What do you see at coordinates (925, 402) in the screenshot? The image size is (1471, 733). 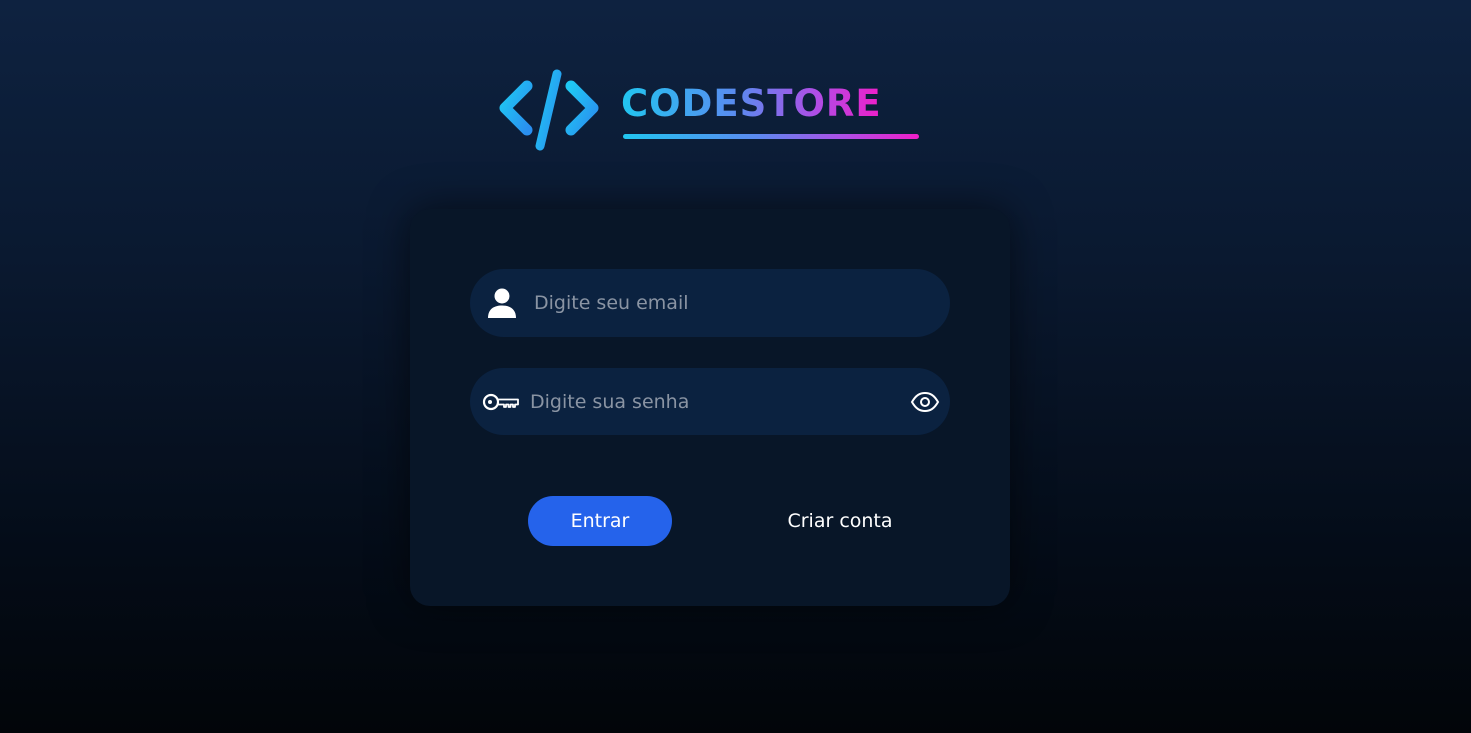 I see `eye-icon` at bounding box center [925, 402].